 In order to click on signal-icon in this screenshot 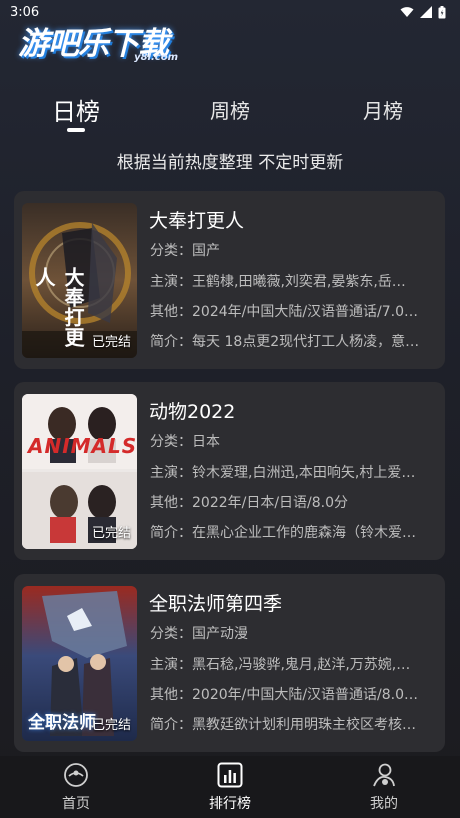, I will do `click(426, 12)`.